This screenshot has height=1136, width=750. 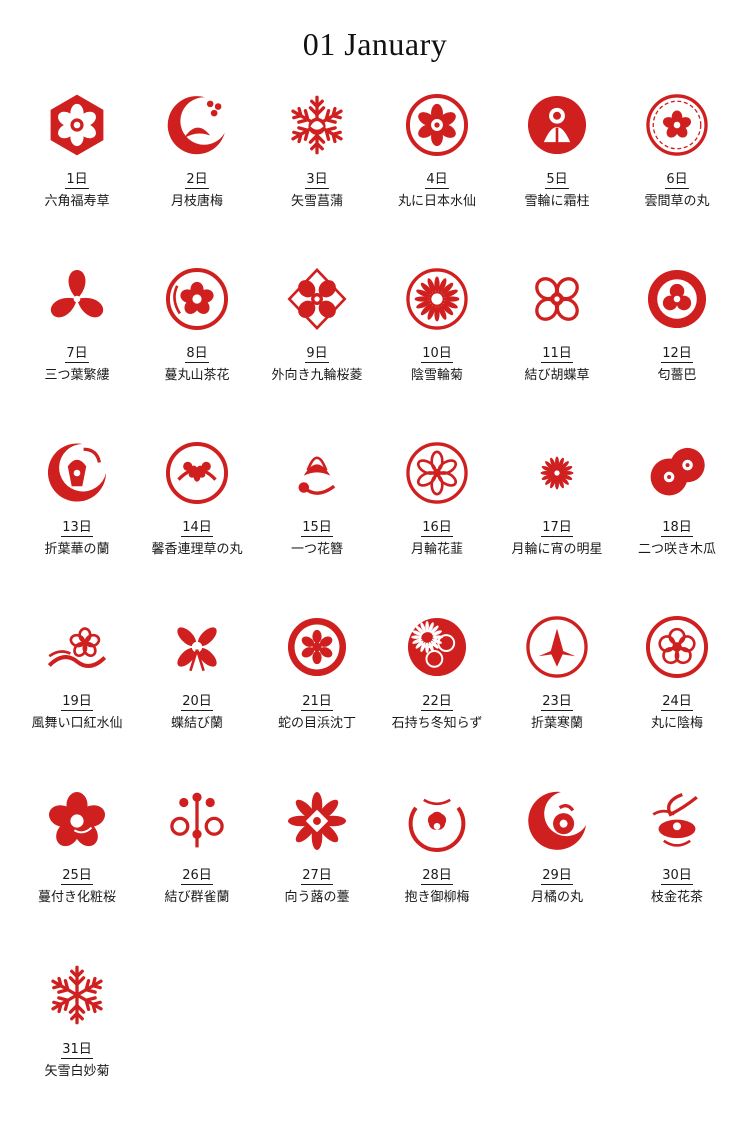 I want to click on crest-item: 1日 六角福寿草, so click(x=77, y=179).